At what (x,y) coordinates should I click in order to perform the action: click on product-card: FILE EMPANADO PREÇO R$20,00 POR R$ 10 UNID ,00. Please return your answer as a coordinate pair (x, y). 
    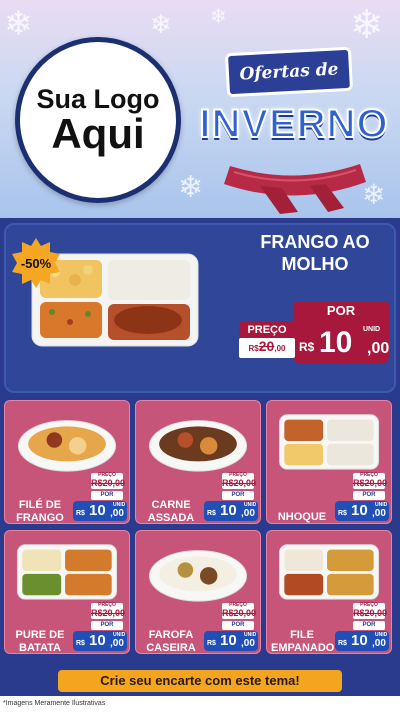
    Looking at the image, I should click on (329, 592).